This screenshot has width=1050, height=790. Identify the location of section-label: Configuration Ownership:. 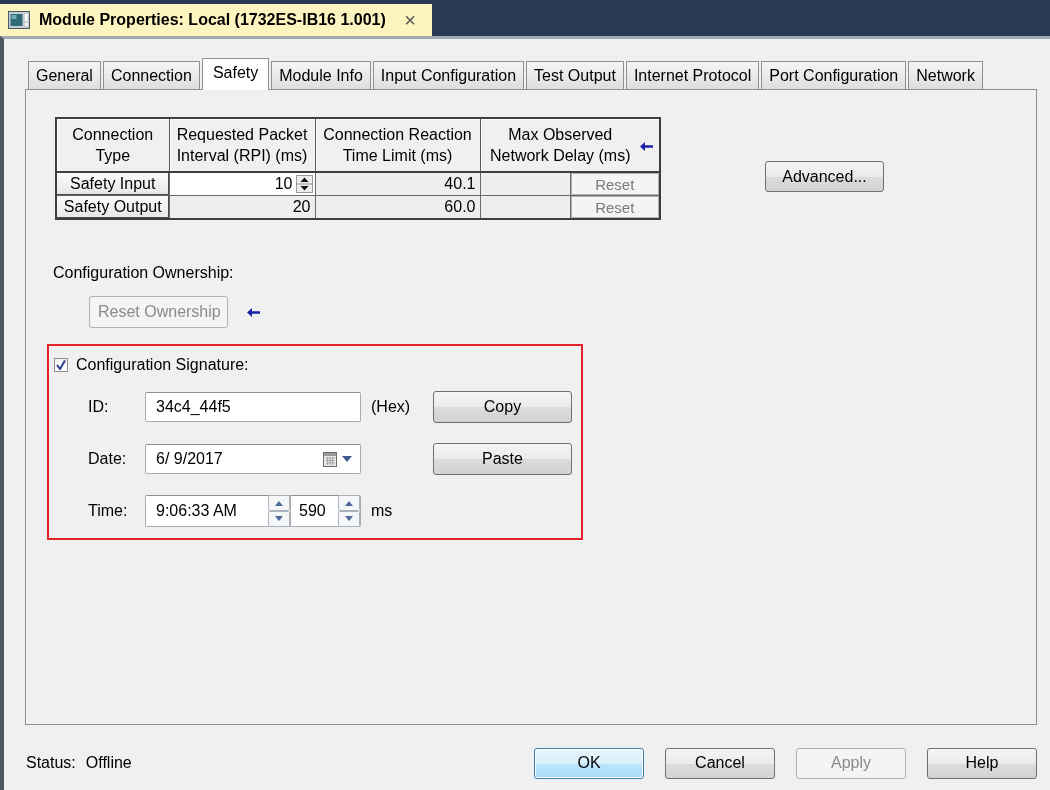
(143, 273).